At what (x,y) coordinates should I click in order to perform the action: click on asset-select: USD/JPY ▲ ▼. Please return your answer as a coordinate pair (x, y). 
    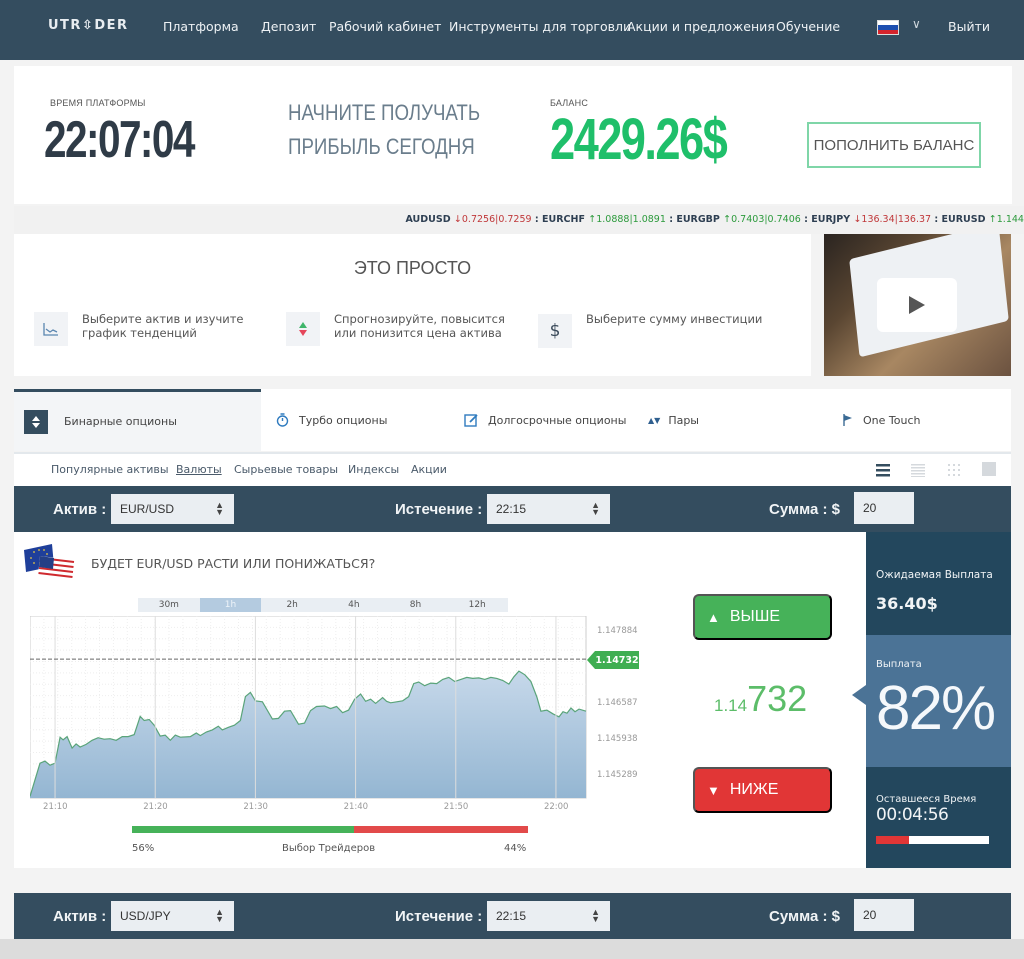
    Looking at the image, I should click on (172, 916).